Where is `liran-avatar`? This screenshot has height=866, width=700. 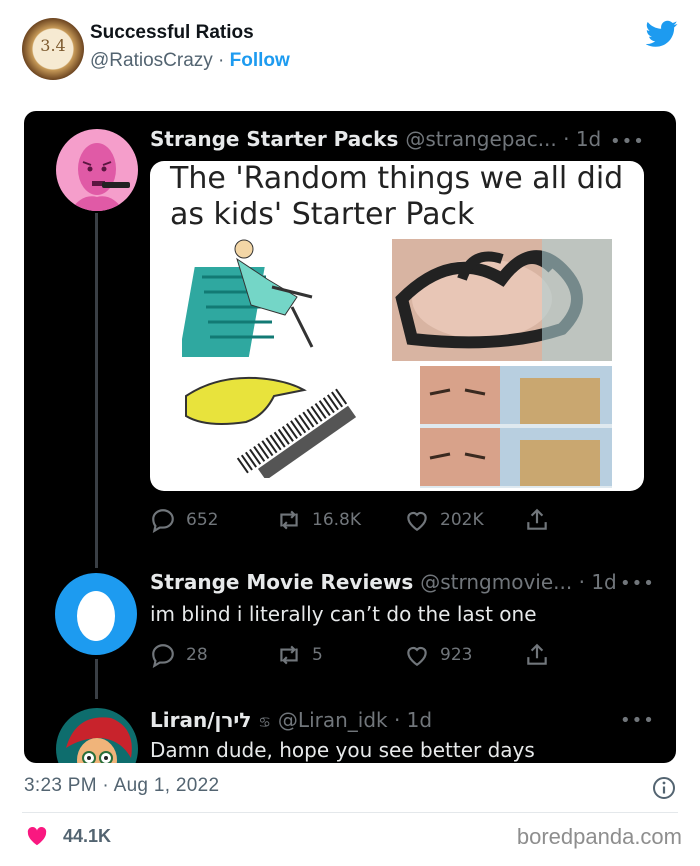 liran-avatar is located at coordinates (97, 735).